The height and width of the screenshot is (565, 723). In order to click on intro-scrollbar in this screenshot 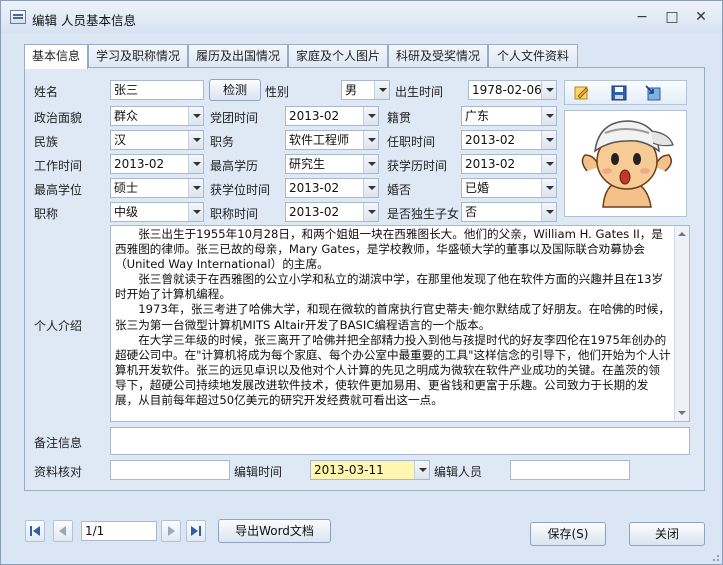, I will do `click(681, 323)`.